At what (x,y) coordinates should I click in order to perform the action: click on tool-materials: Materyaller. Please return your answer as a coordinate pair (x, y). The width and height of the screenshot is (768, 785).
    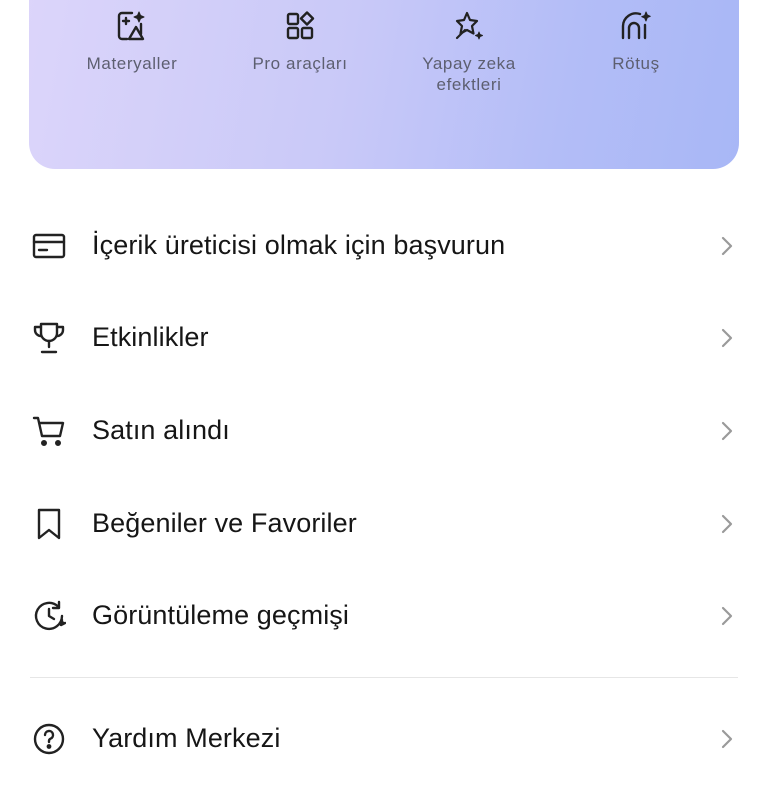
    Looking at the image, I should click on (132, 41).